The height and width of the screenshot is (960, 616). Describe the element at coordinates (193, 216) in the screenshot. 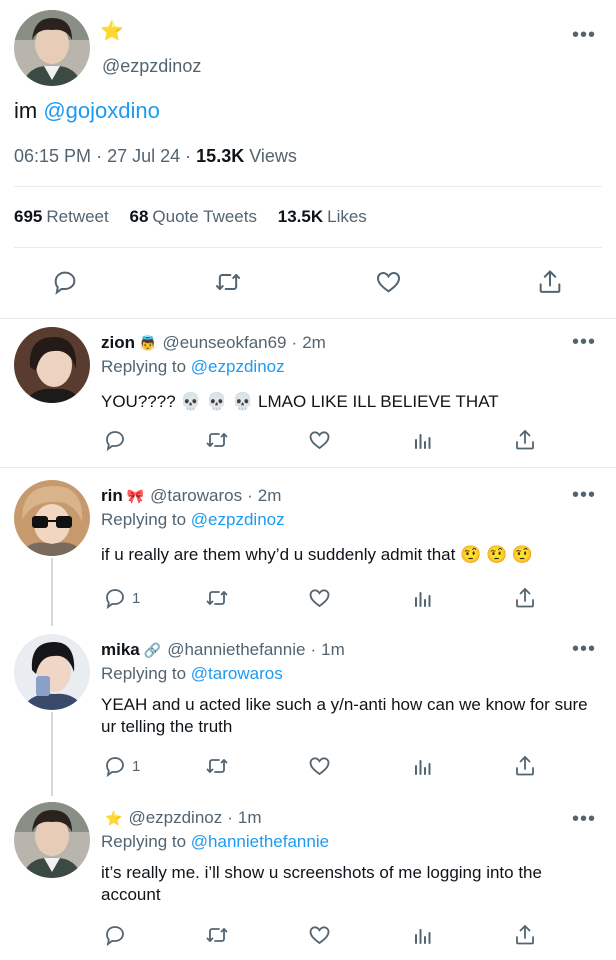

I see `quote-stat: 68 Quote Tweets` at that location.